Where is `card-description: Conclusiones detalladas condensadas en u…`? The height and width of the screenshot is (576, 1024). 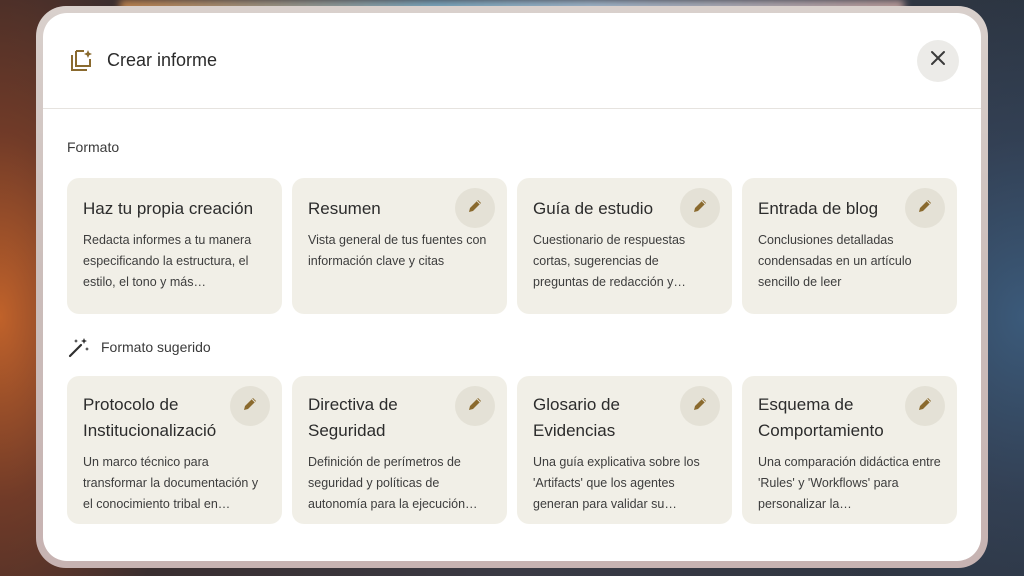
card-description: Conclusiones detalladas condensadas en u… is located at coordinates (835, 261).